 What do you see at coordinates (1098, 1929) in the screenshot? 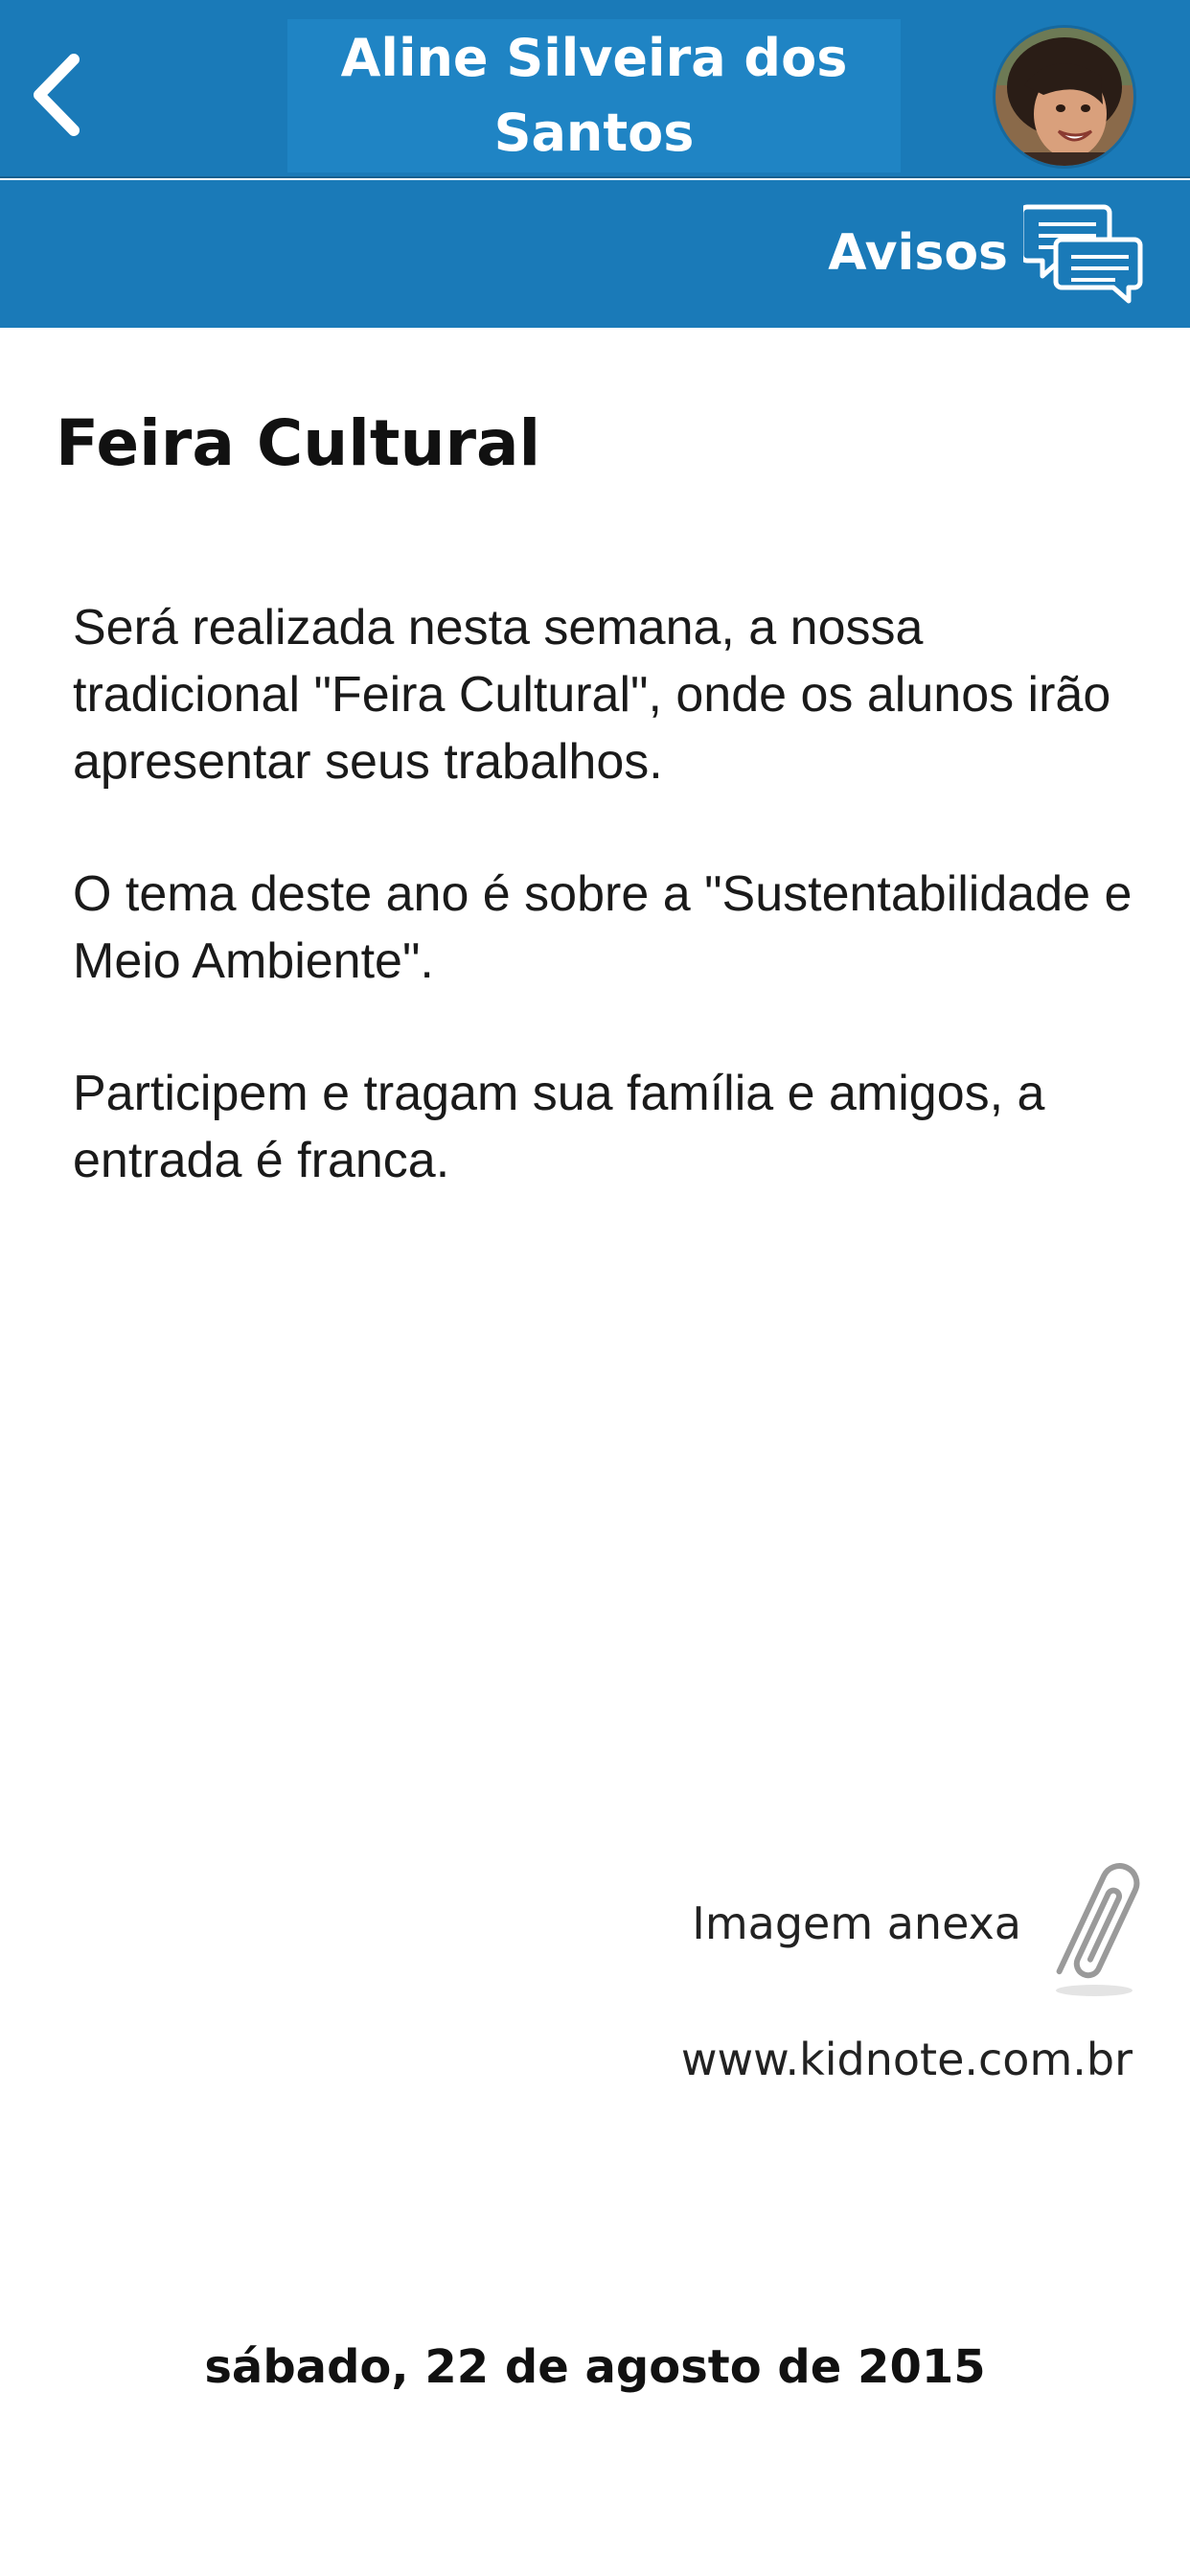
I see `paperclip-icon` at bounding box center [1098, 1929].